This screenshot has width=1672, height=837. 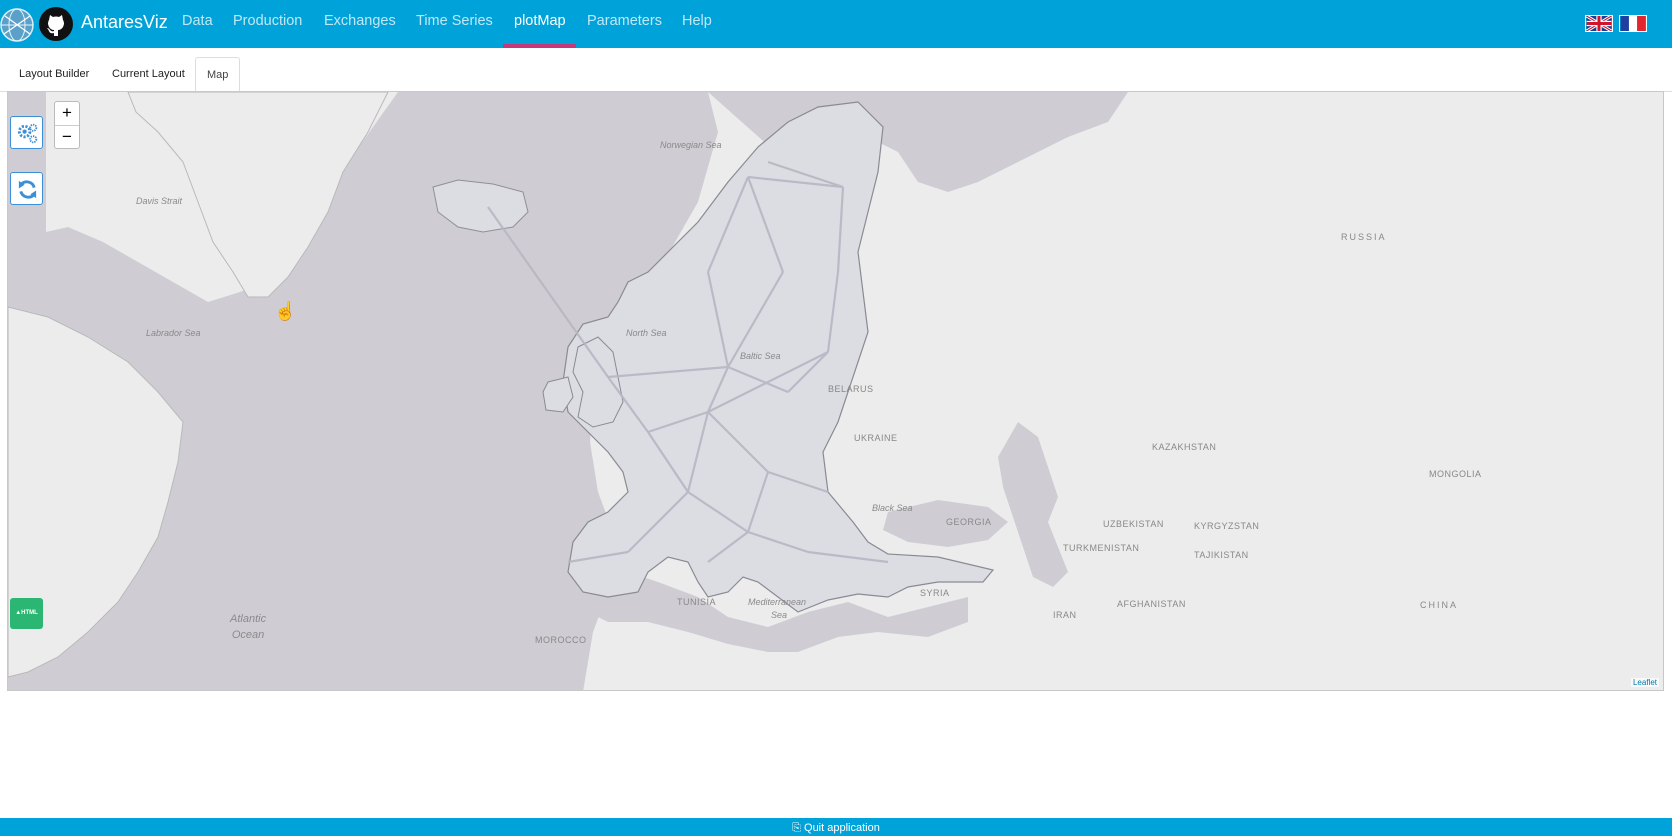 What do you see at coordinates (777, 602) in the screenshot?
I see `sea-label-mediterranean-line1: Mediterranean` at bounding box center [777, 602].